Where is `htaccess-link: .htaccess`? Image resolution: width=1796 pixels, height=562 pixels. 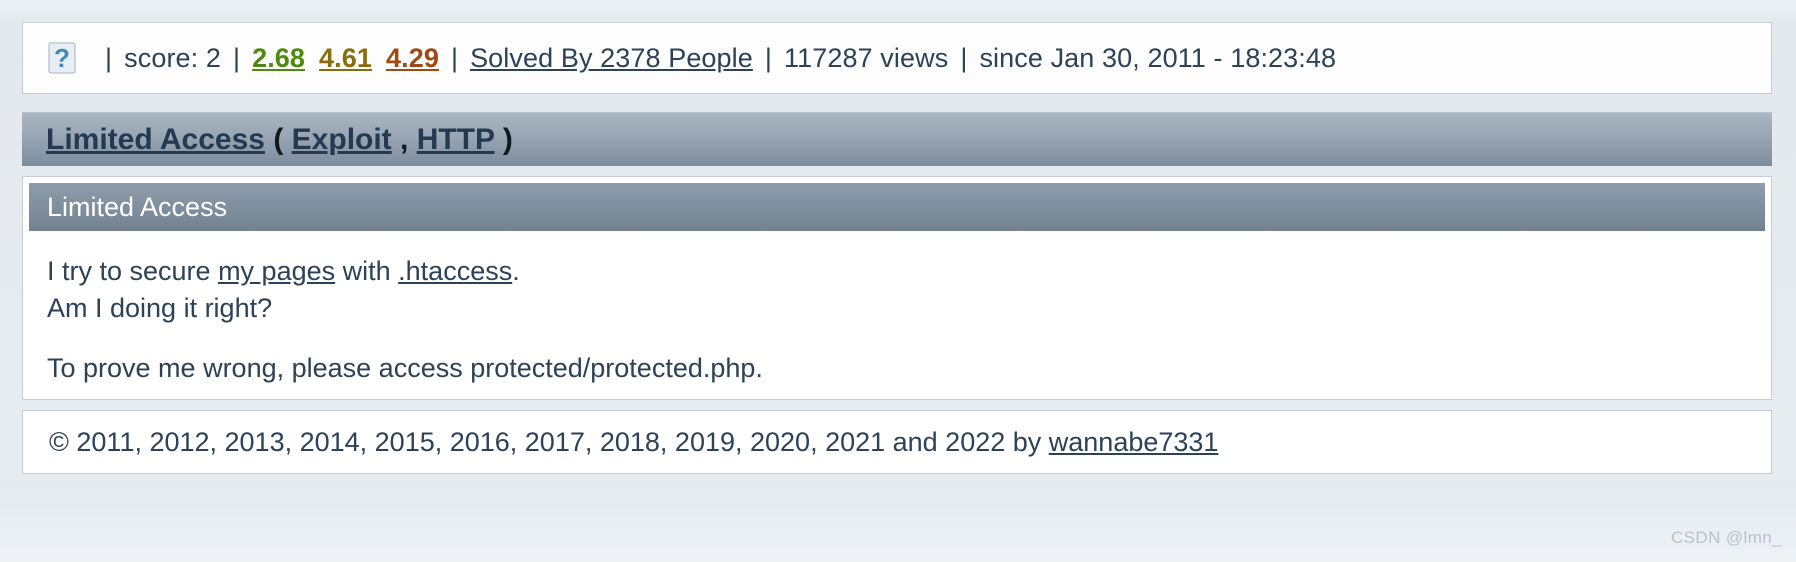
htaccess-link: .htaccess is located at coordinates (455, 271).